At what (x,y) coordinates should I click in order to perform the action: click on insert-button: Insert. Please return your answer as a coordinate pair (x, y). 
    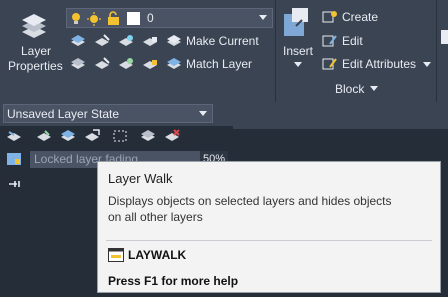
    Looking at the image, I should click on (298, 37).